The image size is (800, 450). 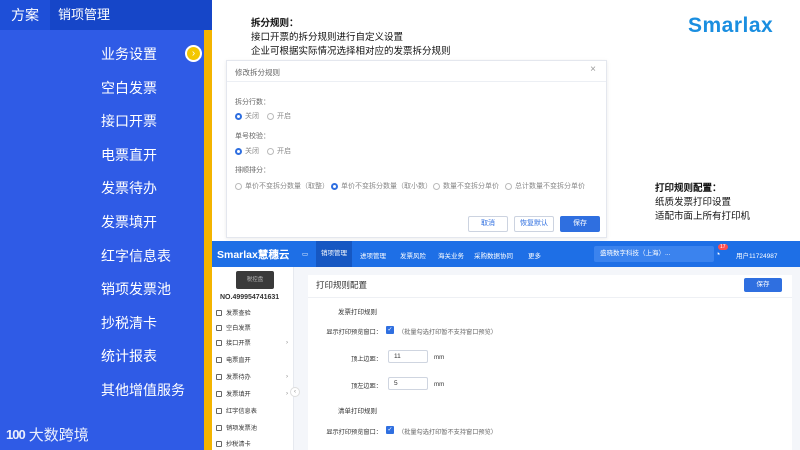 I want to click on monitor-icon: ▭, so click(x=305, y=254).